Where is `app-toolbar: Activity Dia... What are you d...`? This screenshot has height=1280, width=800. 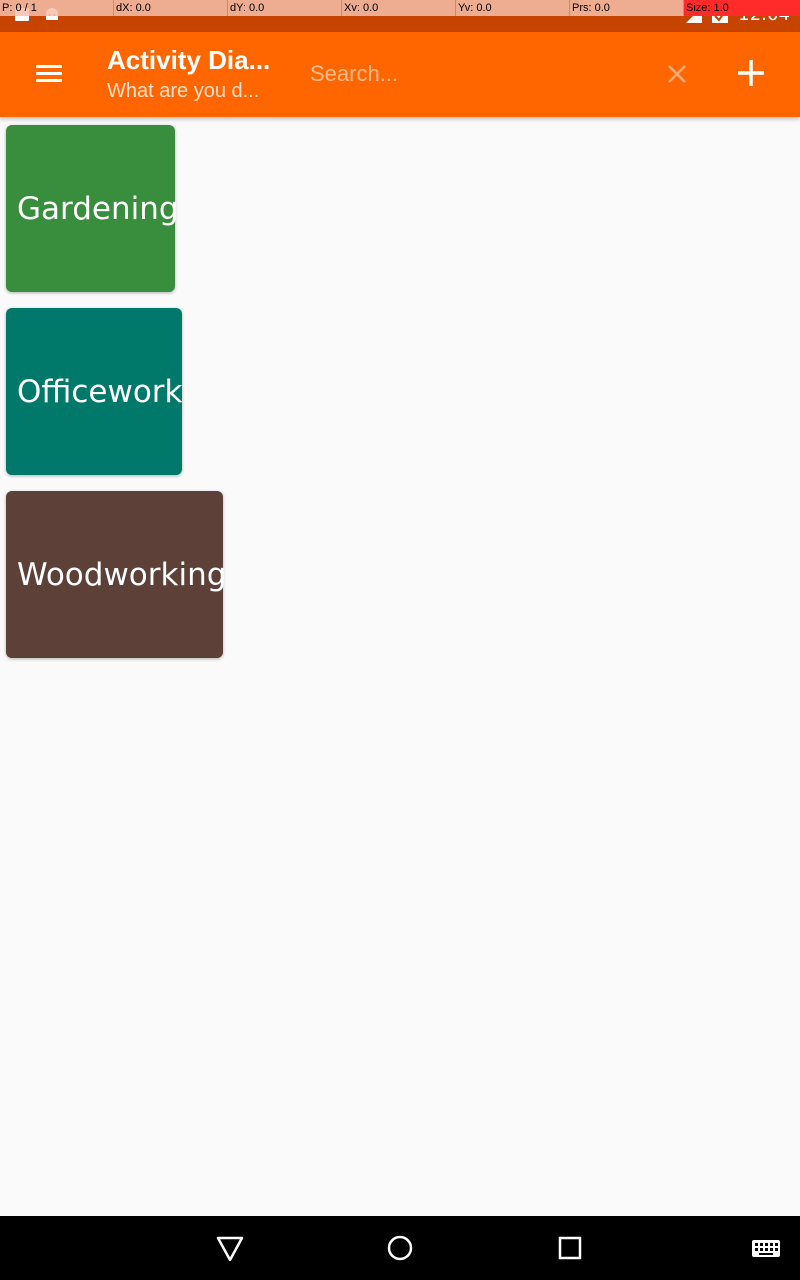 app-toolbar: Activity Dia... What are you d... is located at coordinates (400, 74).